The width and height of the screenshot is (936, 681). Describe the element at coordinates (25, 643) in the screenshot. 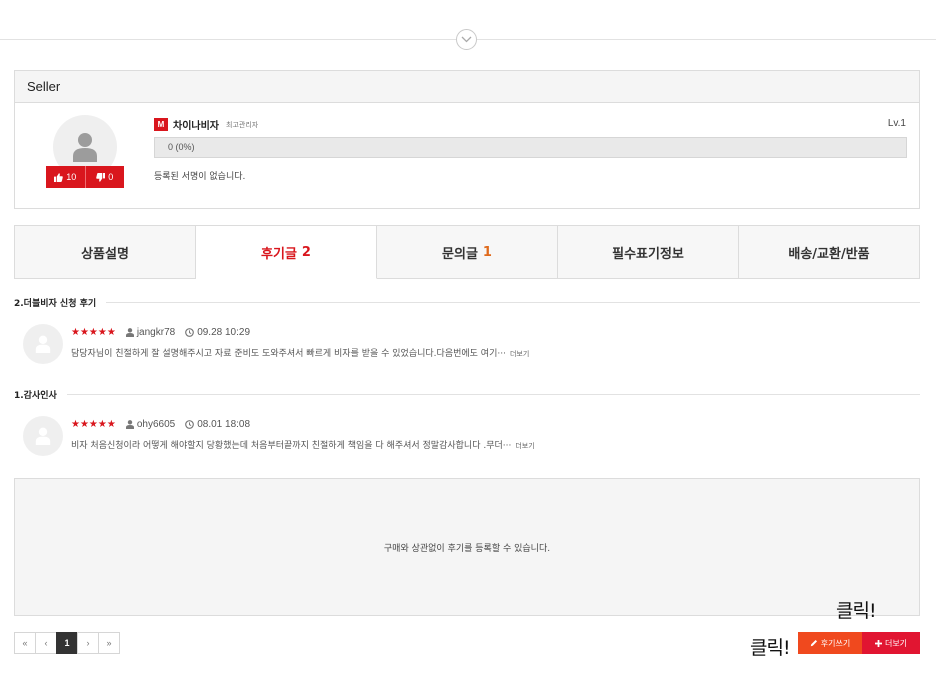

I see `page-first-button: «` at that location.